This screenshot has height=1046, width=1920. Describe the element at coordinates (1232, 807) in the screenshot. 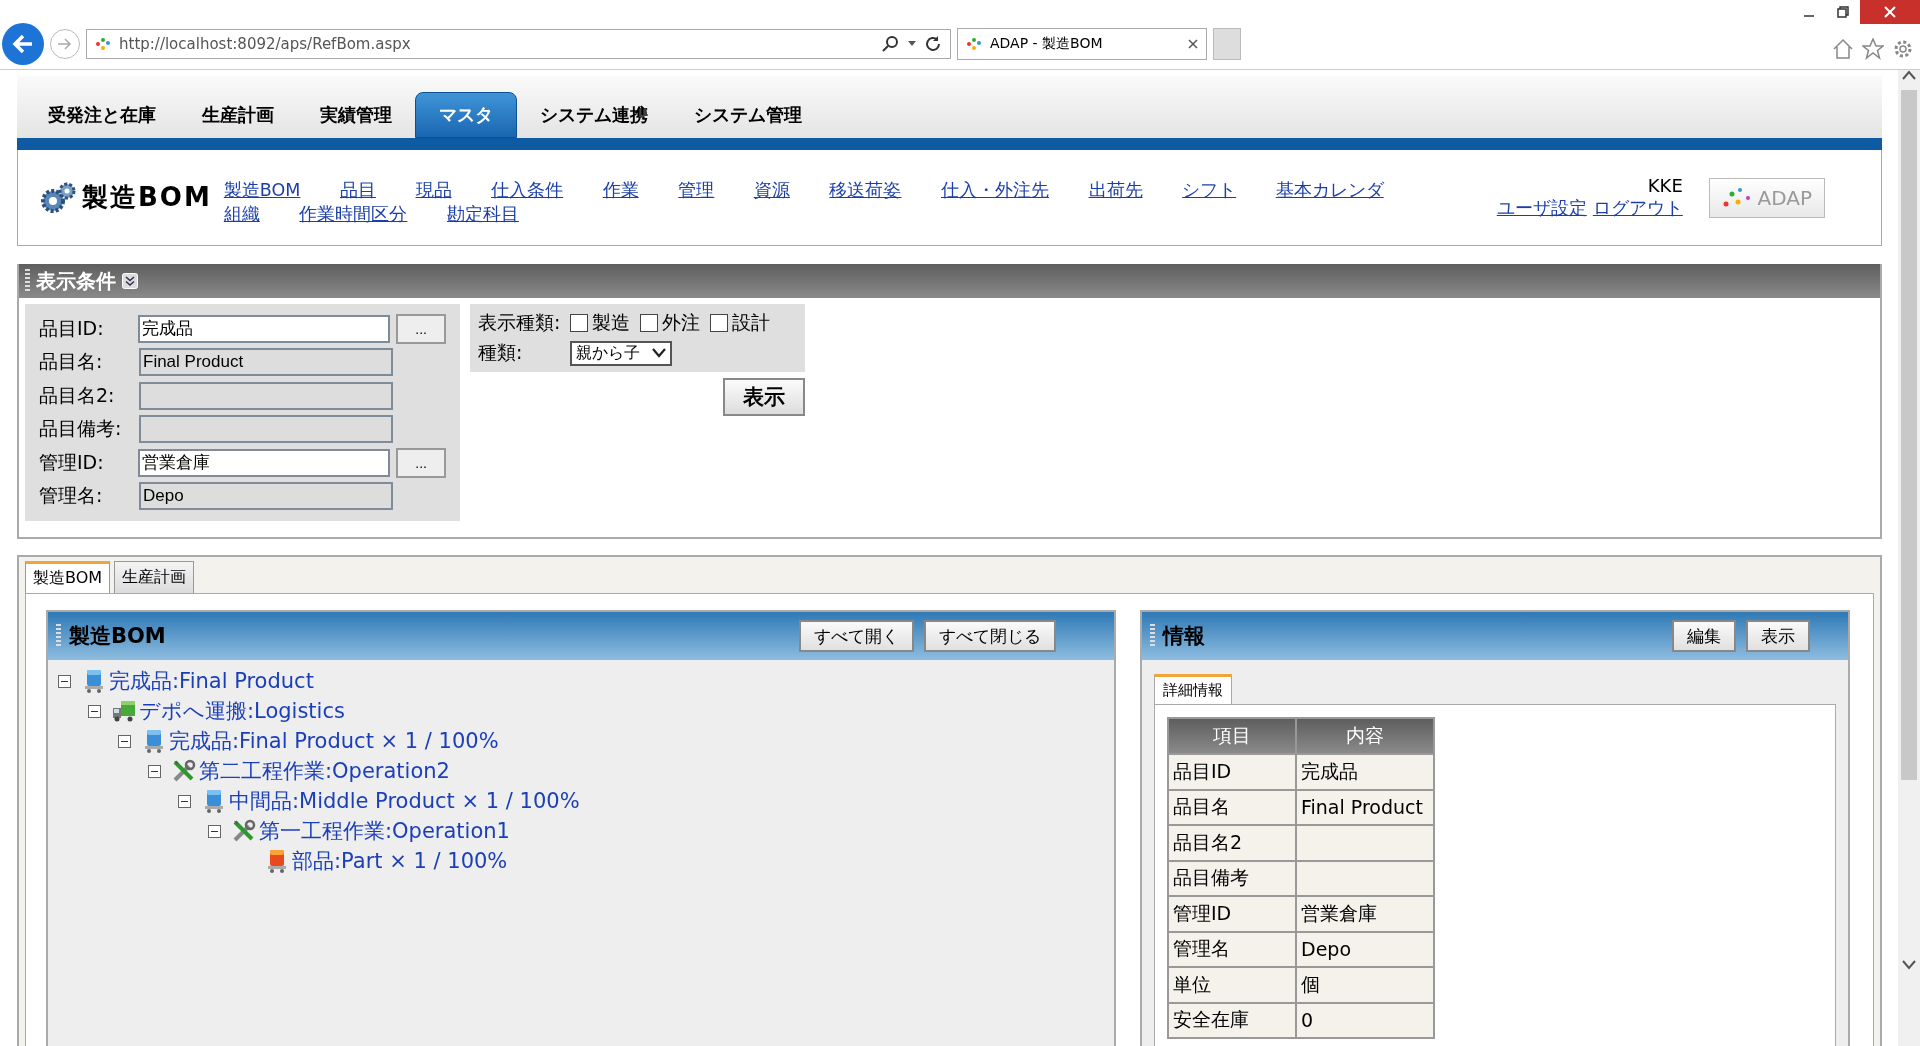

I see `table-cell: 品目名` at that location.